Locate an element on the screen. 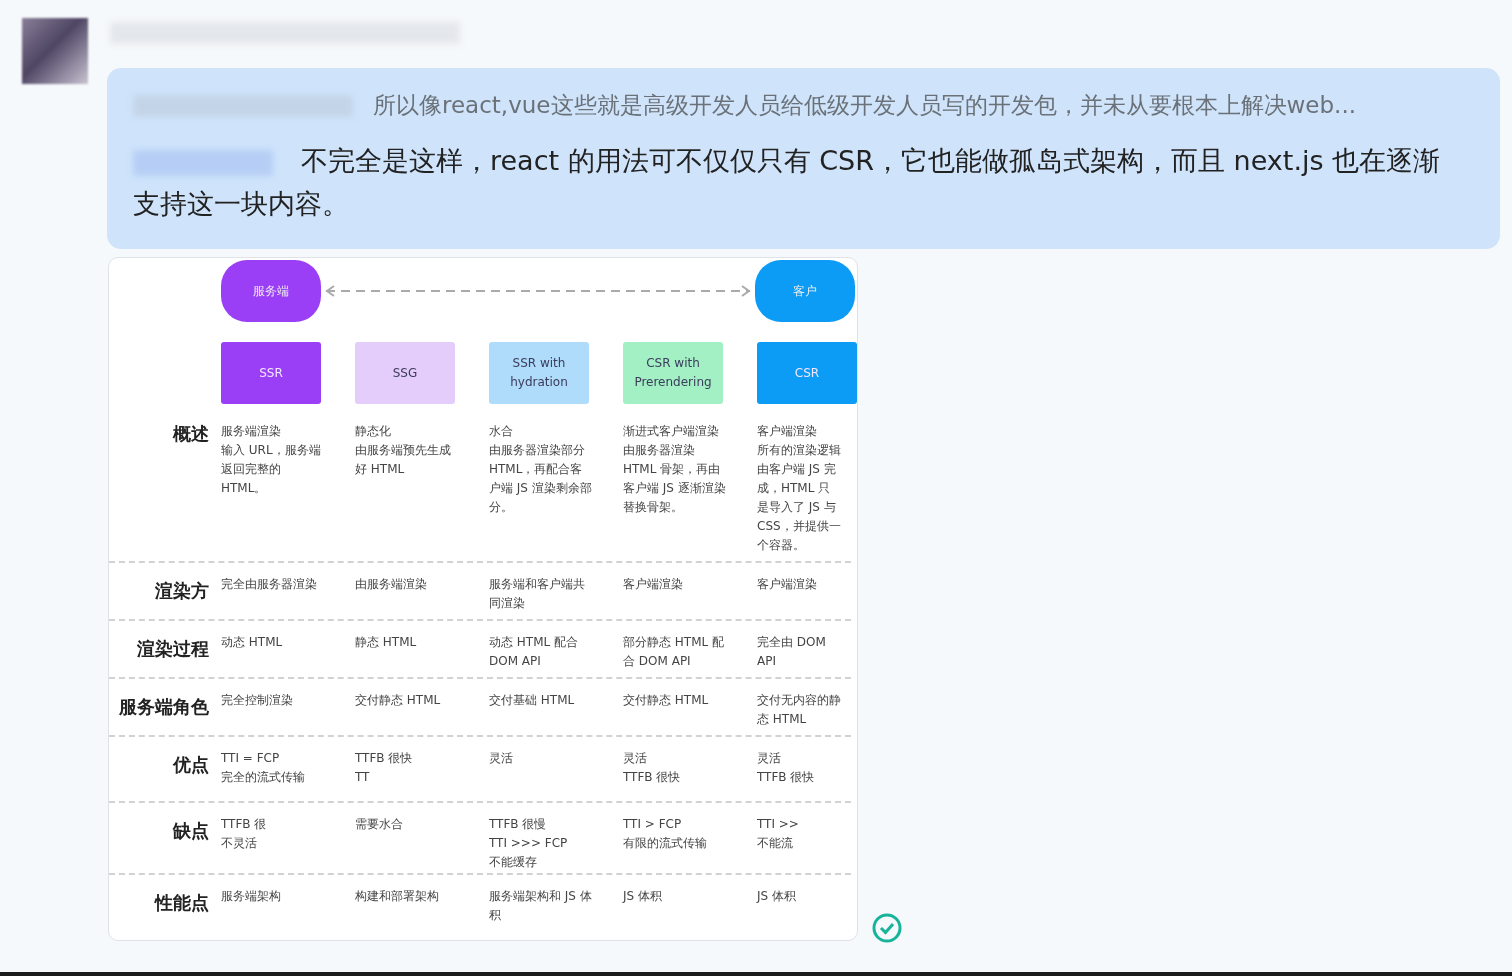 The height and width of the screenshot is (976, 1512). cell-text: TT is located at coordinates (362, 777).